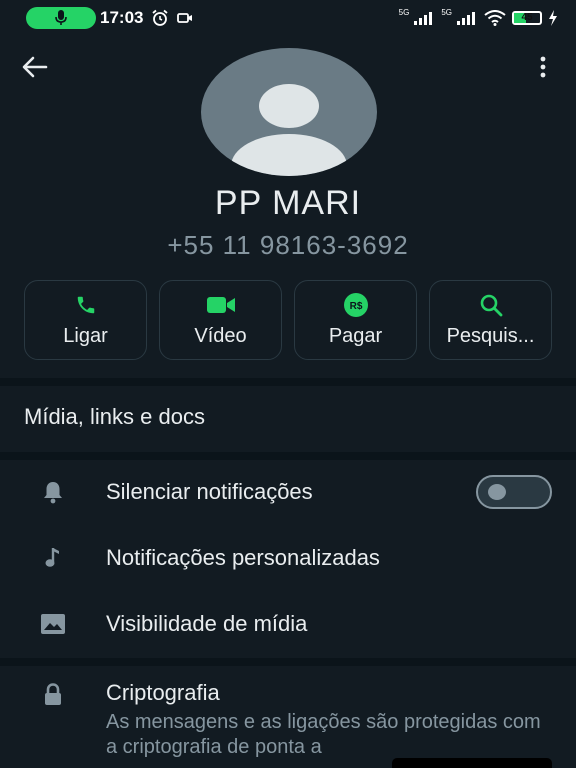 Image resolution: width=576 pixels, height=768 pixels. What do you see at coordinates (423, 18) in the screenshot?
I see `signal-icon` at bounding box center [423, 18].